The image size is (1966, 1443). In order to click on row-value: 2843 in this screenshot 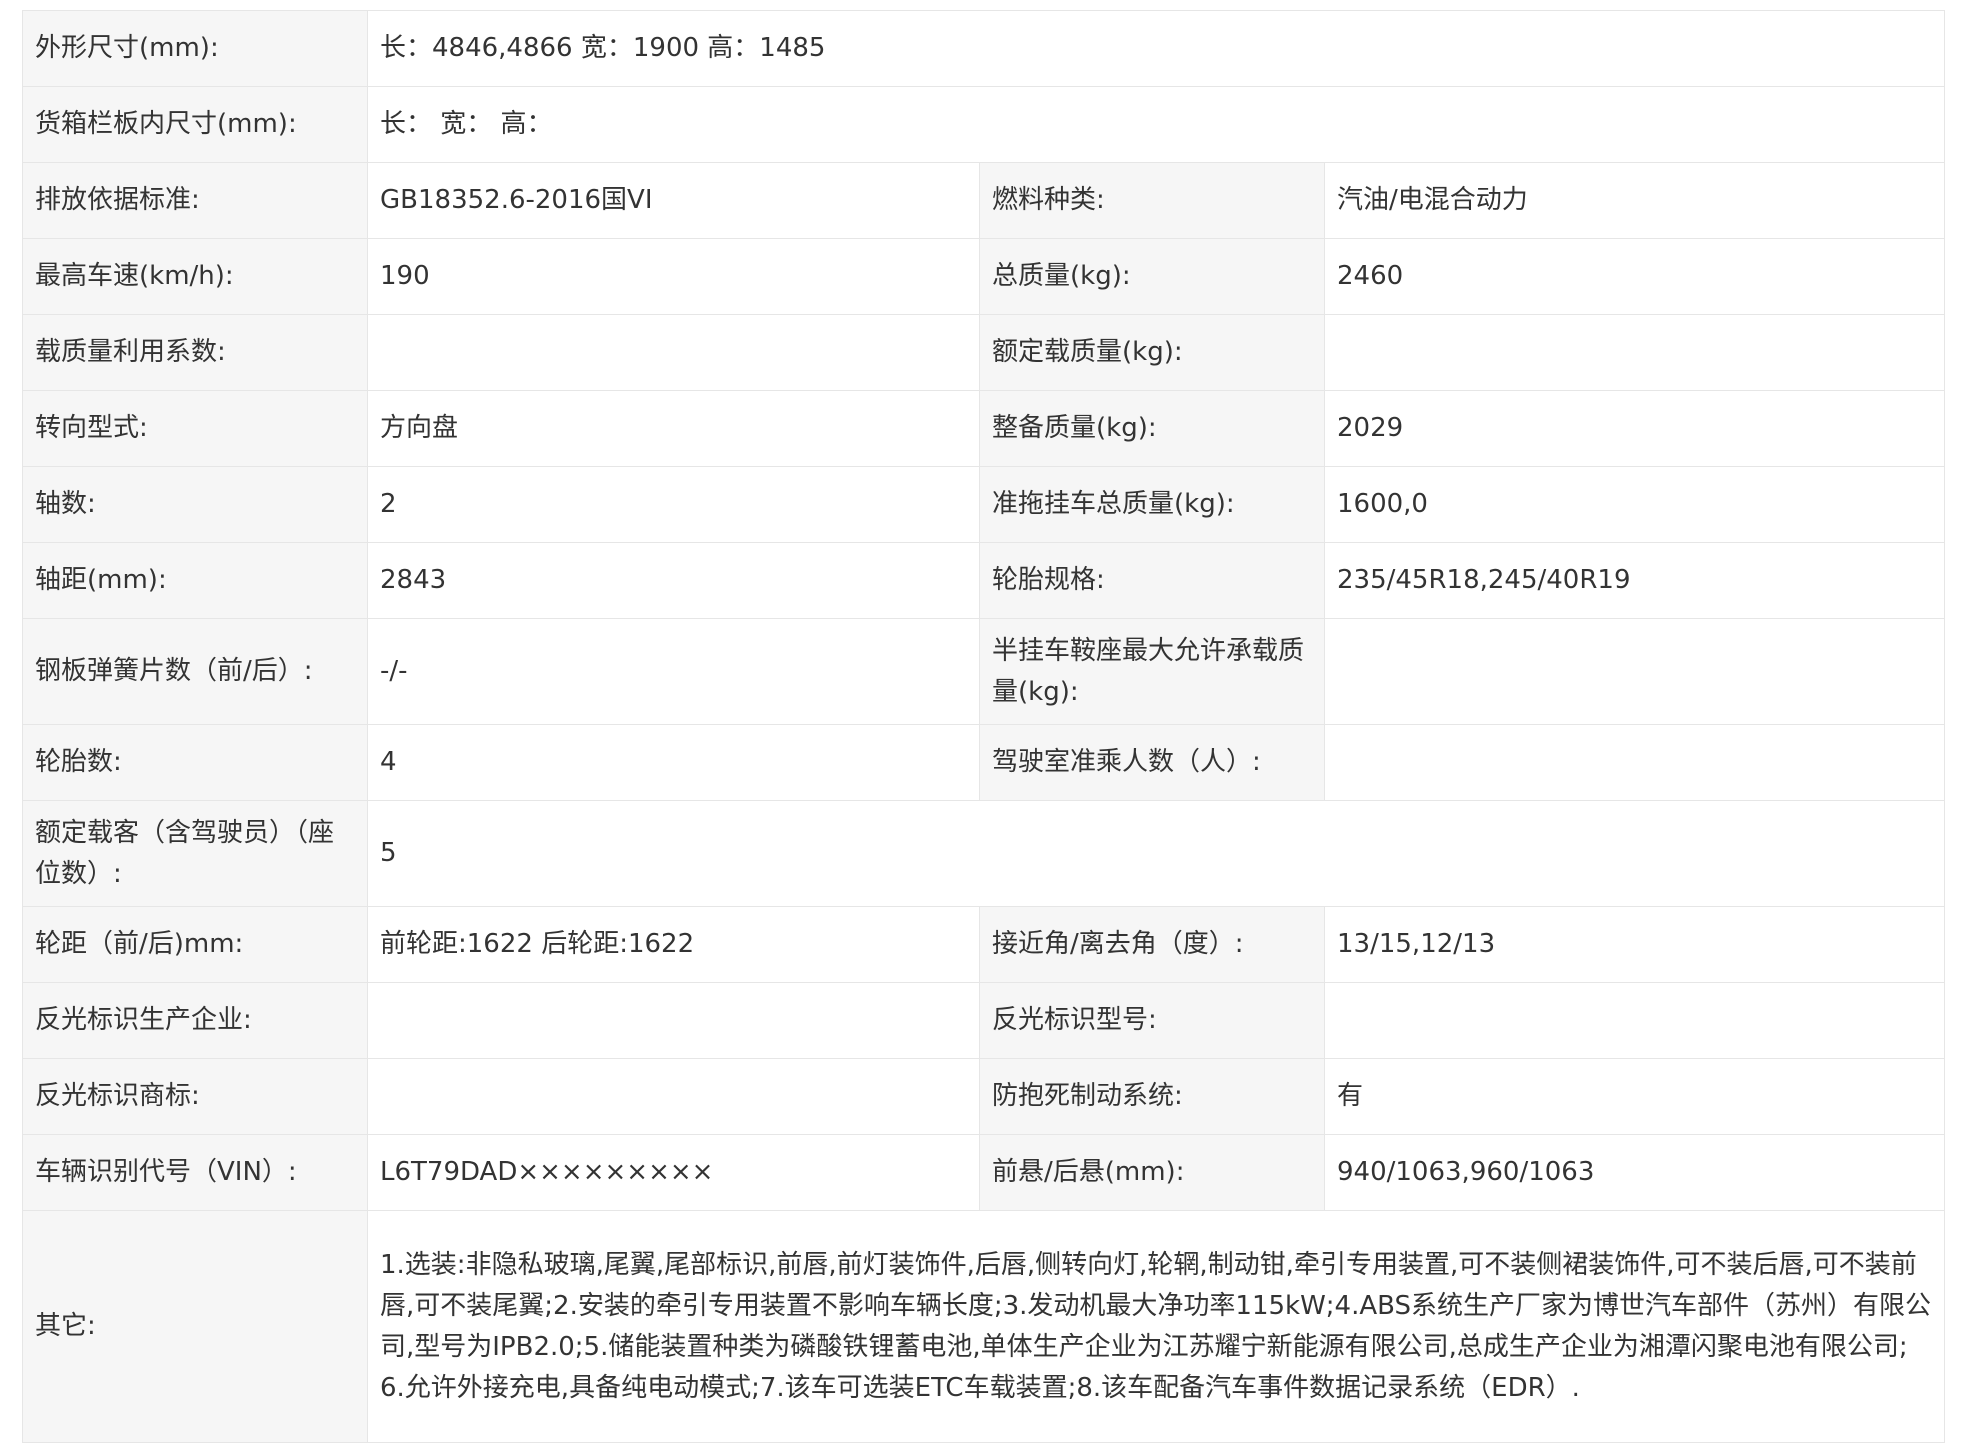, I will do `click(673, 580)`.